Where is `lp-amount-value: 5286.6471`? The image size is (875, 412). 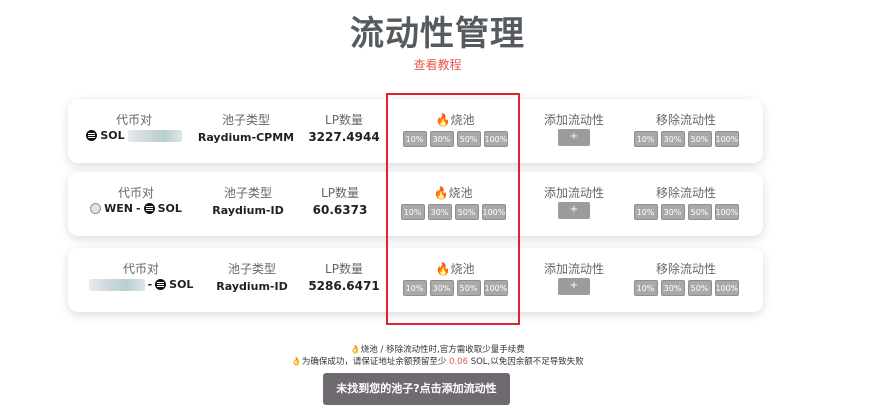
lp-amount-value: 5286.6471 is located at coordinates (344, 286).